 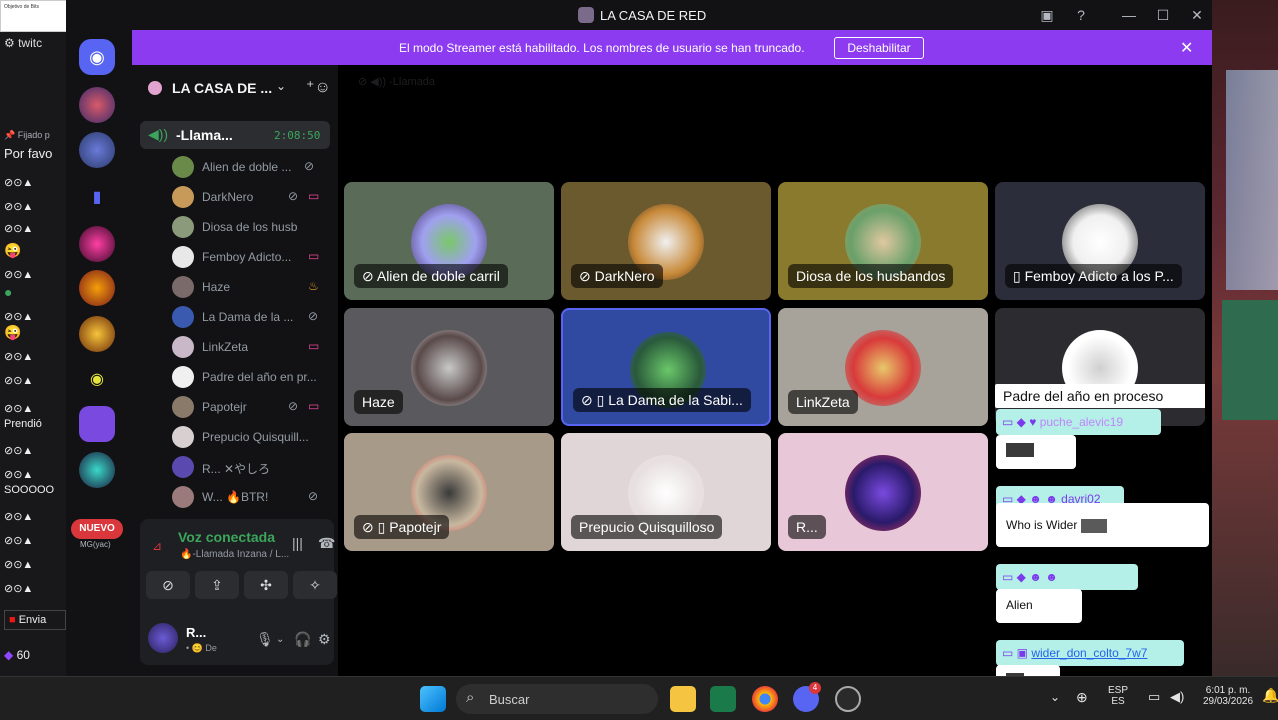 What do you see at coordinates (265, 639) in the screenshot?
I see `microphone-icon: 🎙` at bounding box center [265, 639].